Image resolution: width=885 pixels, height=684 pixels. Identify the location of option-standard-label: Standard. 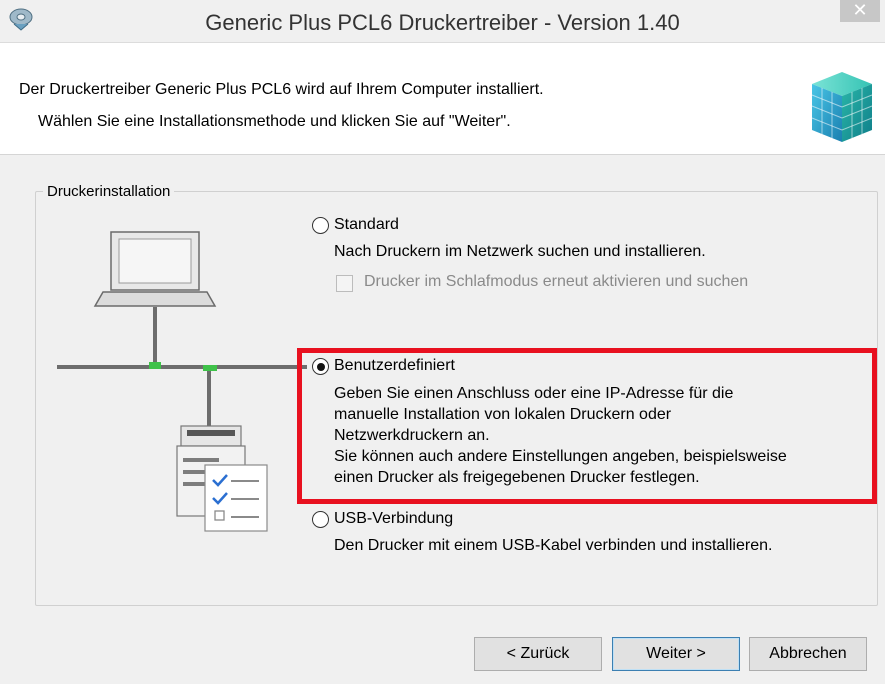
(366, 225).